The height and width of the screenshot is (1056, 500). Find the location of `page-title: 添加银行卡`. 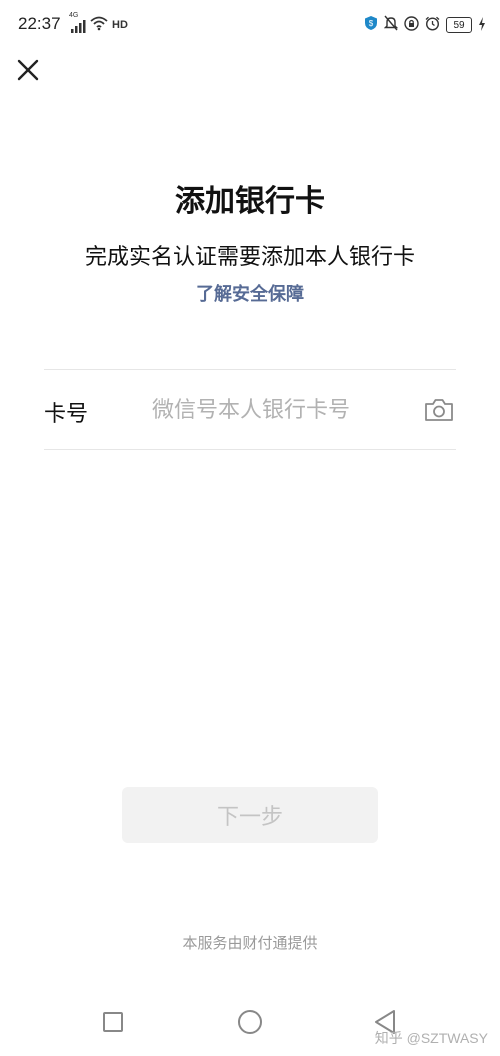

page-title: 添加银行卡 is located at coordinates (250, 201).